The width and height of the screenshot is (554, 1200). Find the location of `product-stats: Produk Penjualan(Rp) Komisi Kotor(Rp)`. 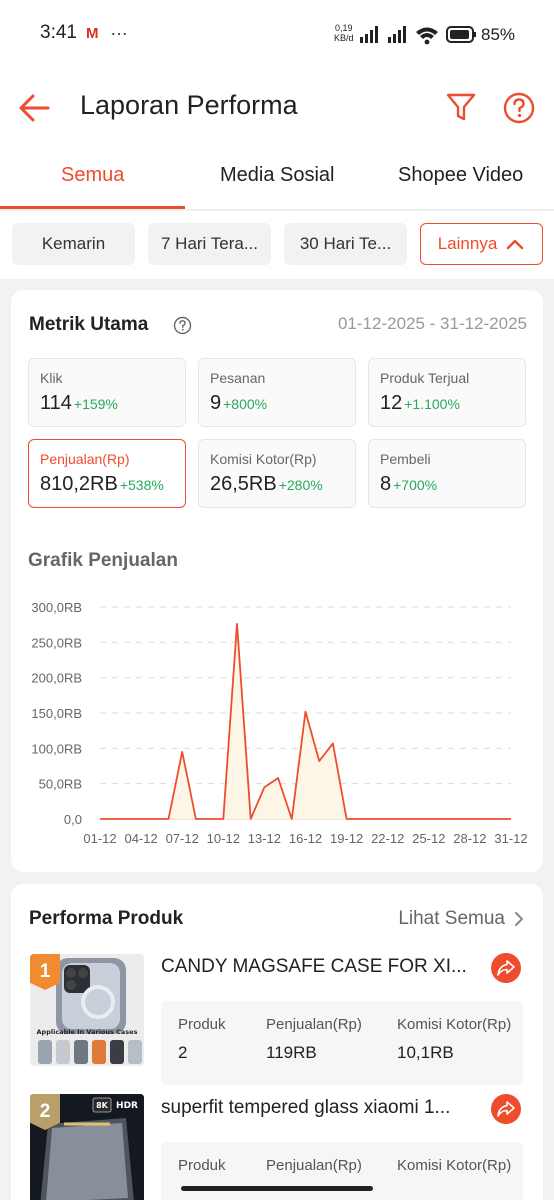

product-stats: Produk Penjualan(Rp) Komisi Kotor(Rp) is located at coordinates (342, 1171).